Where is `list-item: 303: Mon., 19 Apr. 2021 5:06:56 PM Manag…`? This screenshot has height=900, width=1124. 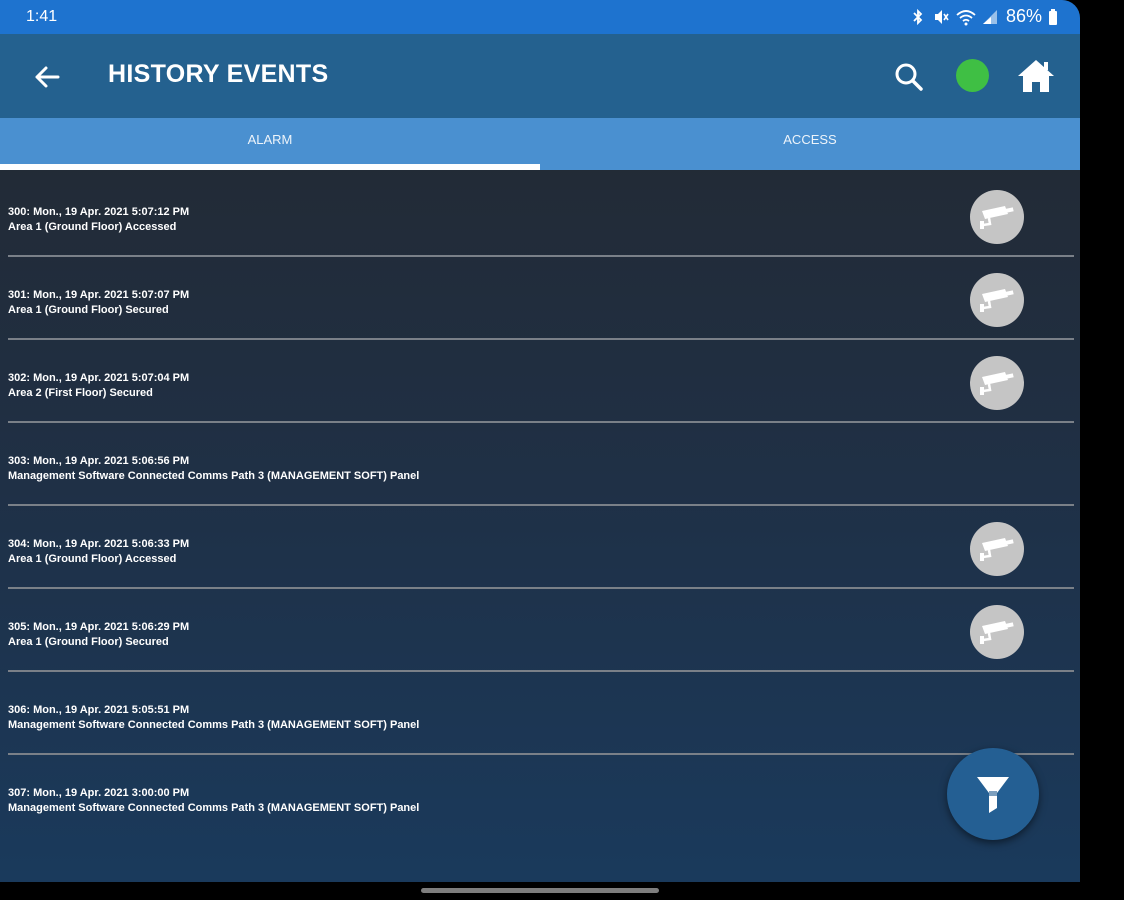
list-item: 303: Mon., 19 Apr. 2021 5:06:56 PM Manag… is located at coordinates (540, 464).